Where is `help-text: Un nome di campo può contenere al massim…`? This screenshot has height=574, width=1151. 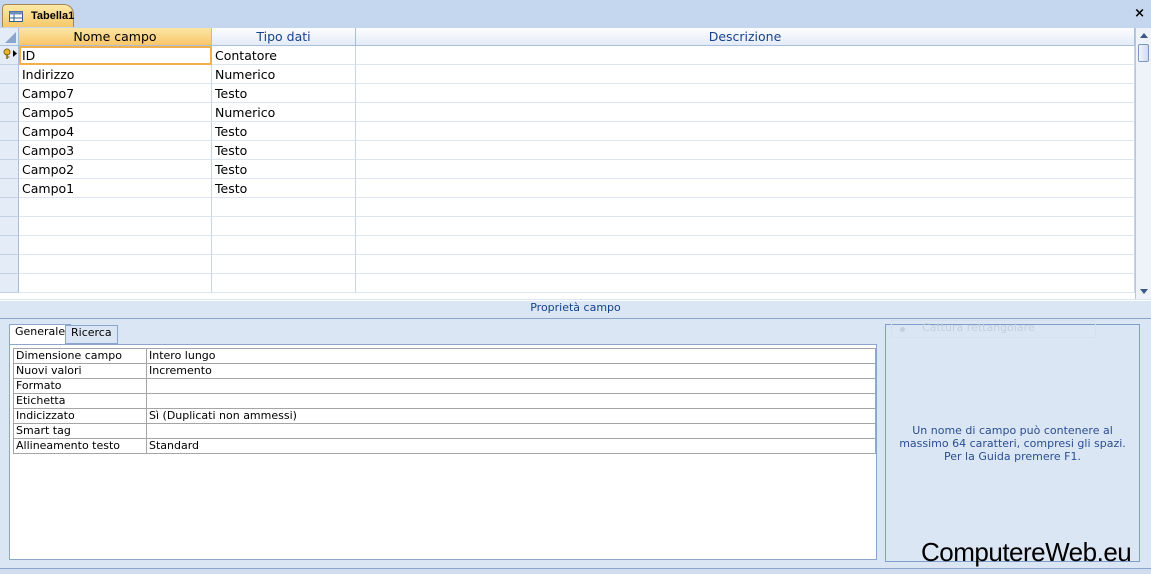 help-text: Un nome di campo può contenere al massim… is located at coordinates (1012, 443).